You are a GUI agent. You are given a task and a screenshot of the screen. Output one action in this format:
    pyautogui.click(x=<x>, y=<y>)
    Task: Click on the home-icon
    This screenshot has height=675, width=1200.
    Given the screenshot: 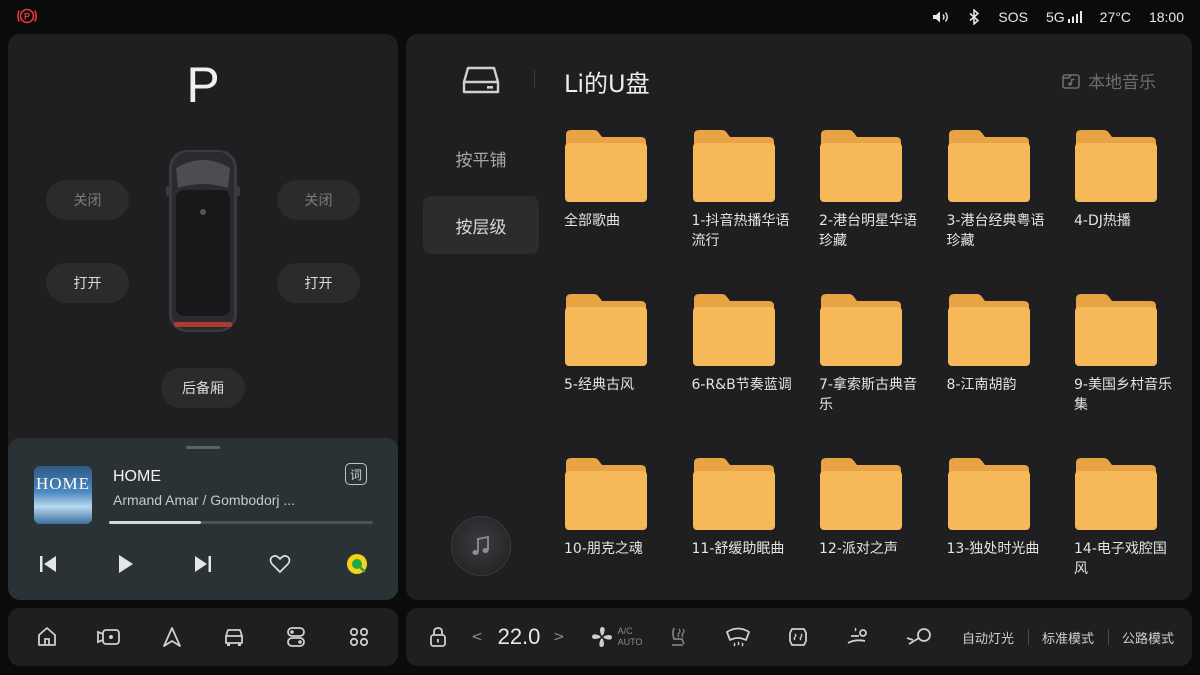 What is the action you would take?
    pyautogui.click(x=47, y=637)
    